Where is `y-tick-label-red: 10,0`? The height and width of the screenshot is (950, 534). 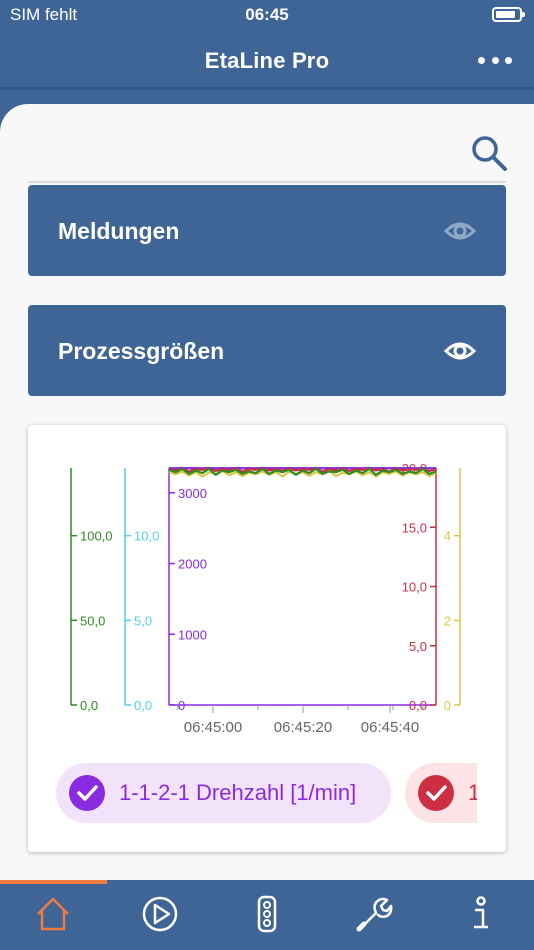 y-tick-label-red: 10,0 is located at coordinates (414, 587).